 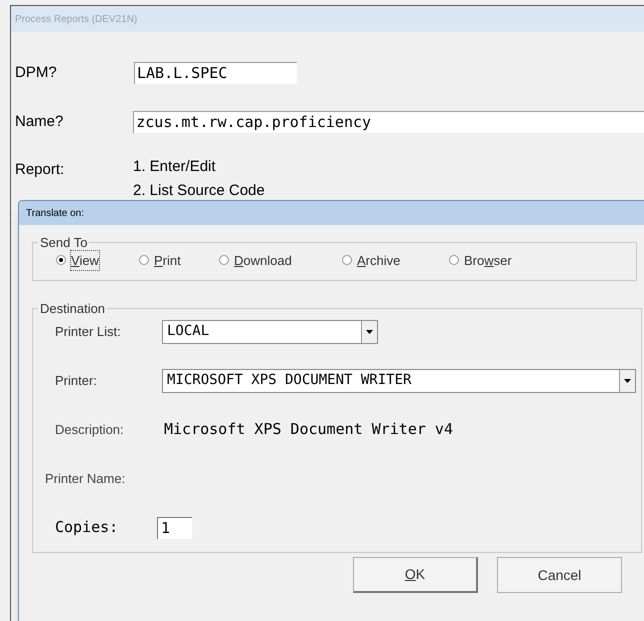 What do you see at coordinates (559, 575) in the screenshot?
I see `cancel-button: Cancel` at bounding box center [559, 575].